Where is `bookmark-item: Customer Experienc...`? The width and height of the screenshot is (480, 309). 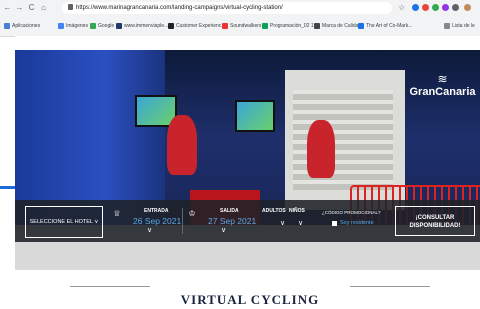 bookmark-item: Customer Experienc... is located at coordinates (196, 26).